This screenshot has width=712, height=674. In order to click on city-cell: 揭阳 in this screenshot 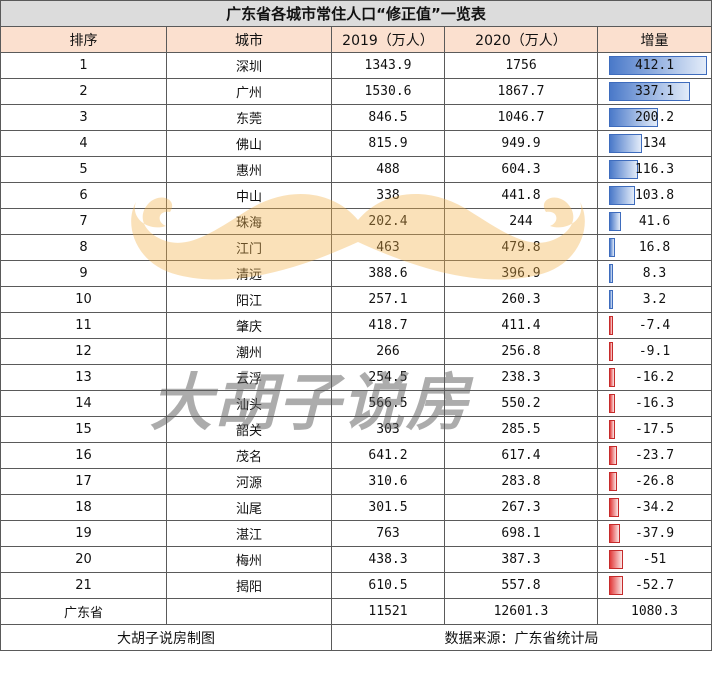, I will do `click(249, 585)`.